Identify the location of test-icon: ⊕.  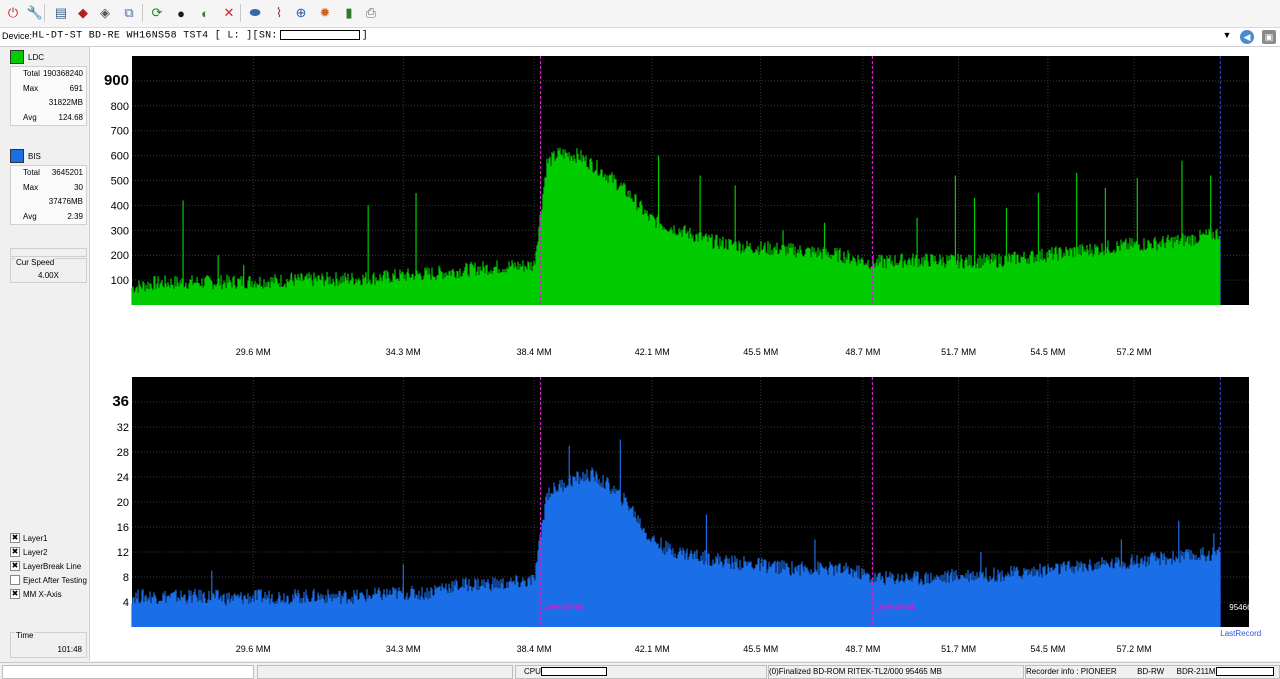
(301, 13).